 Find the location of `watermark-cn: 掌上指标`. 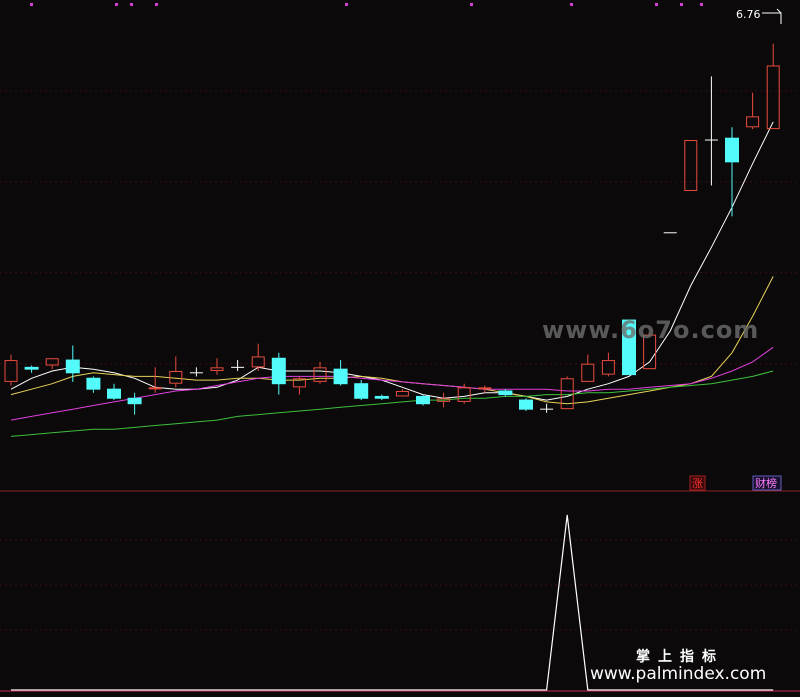

watermark-cn: 掌上指标 is located at coordinates (680, 656).